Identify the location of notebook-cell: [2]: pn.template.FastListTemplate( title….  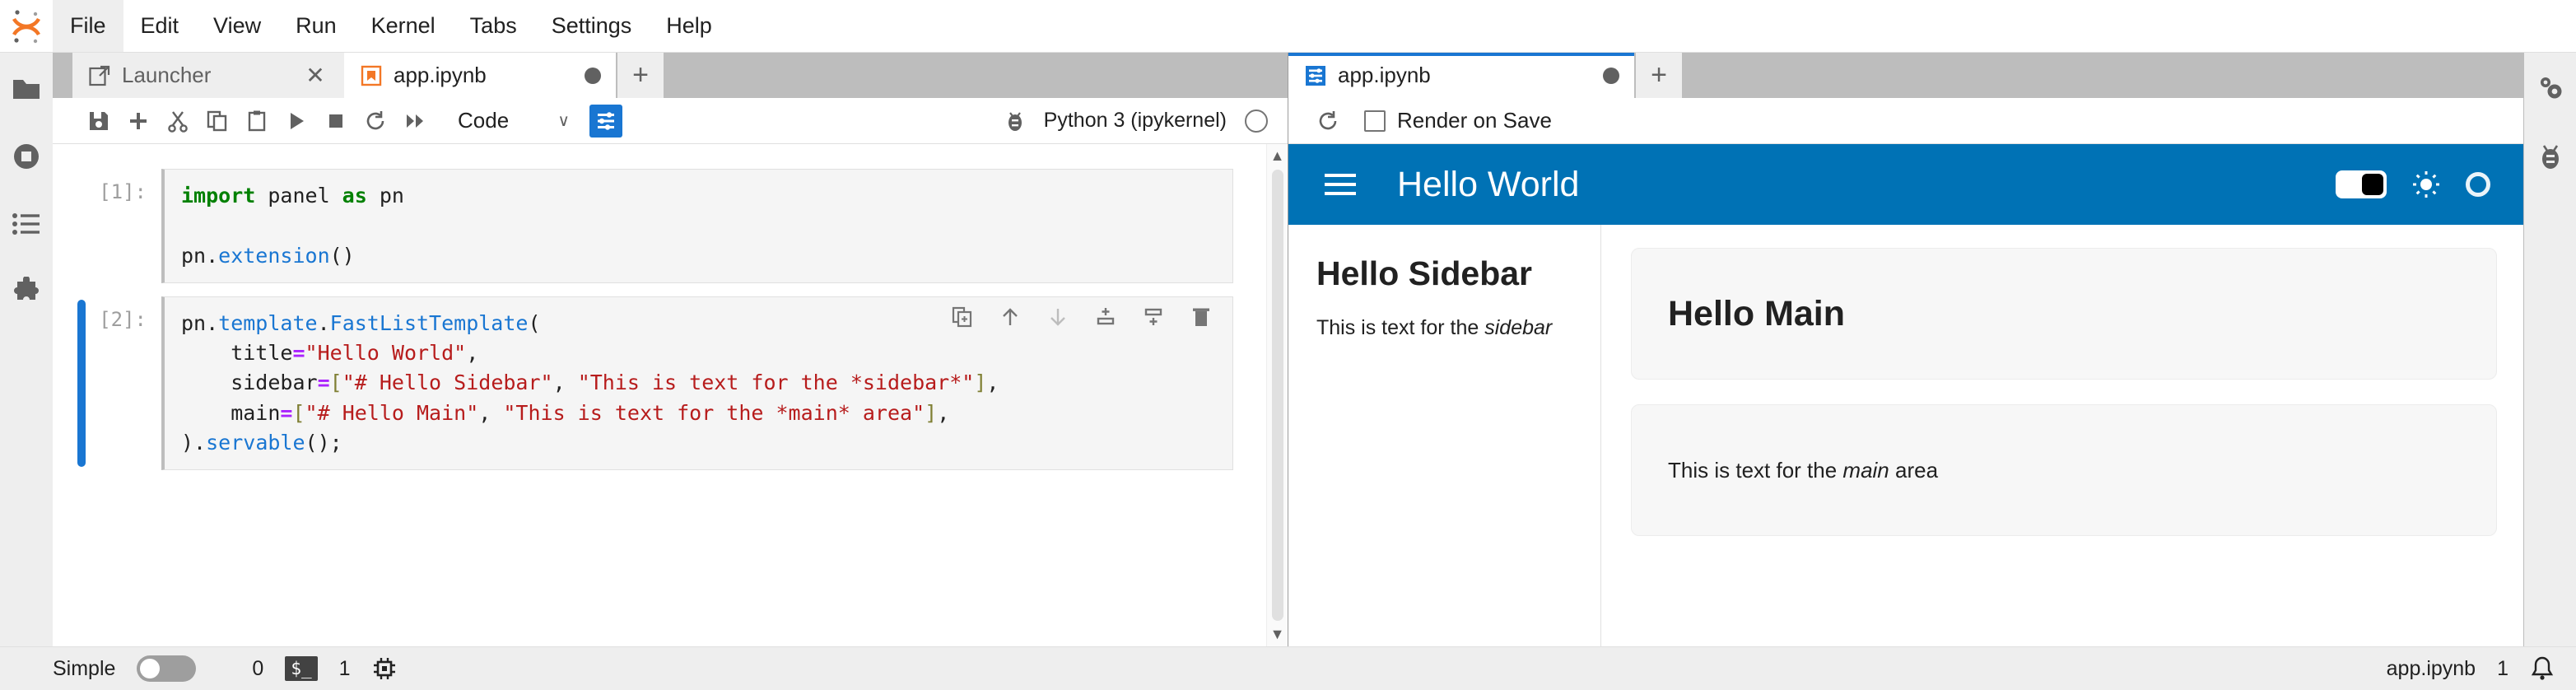
(659, 383).